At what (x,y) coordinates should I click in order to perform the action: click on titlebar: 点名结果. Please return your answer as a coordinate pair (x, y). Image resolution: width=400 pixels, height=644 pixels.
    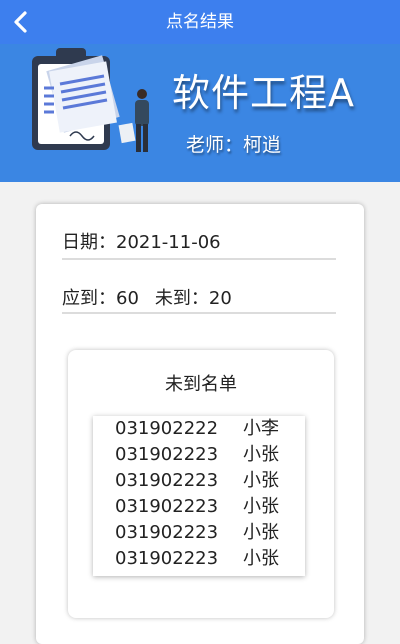
    Looking at the image, I should click on (200, 22).